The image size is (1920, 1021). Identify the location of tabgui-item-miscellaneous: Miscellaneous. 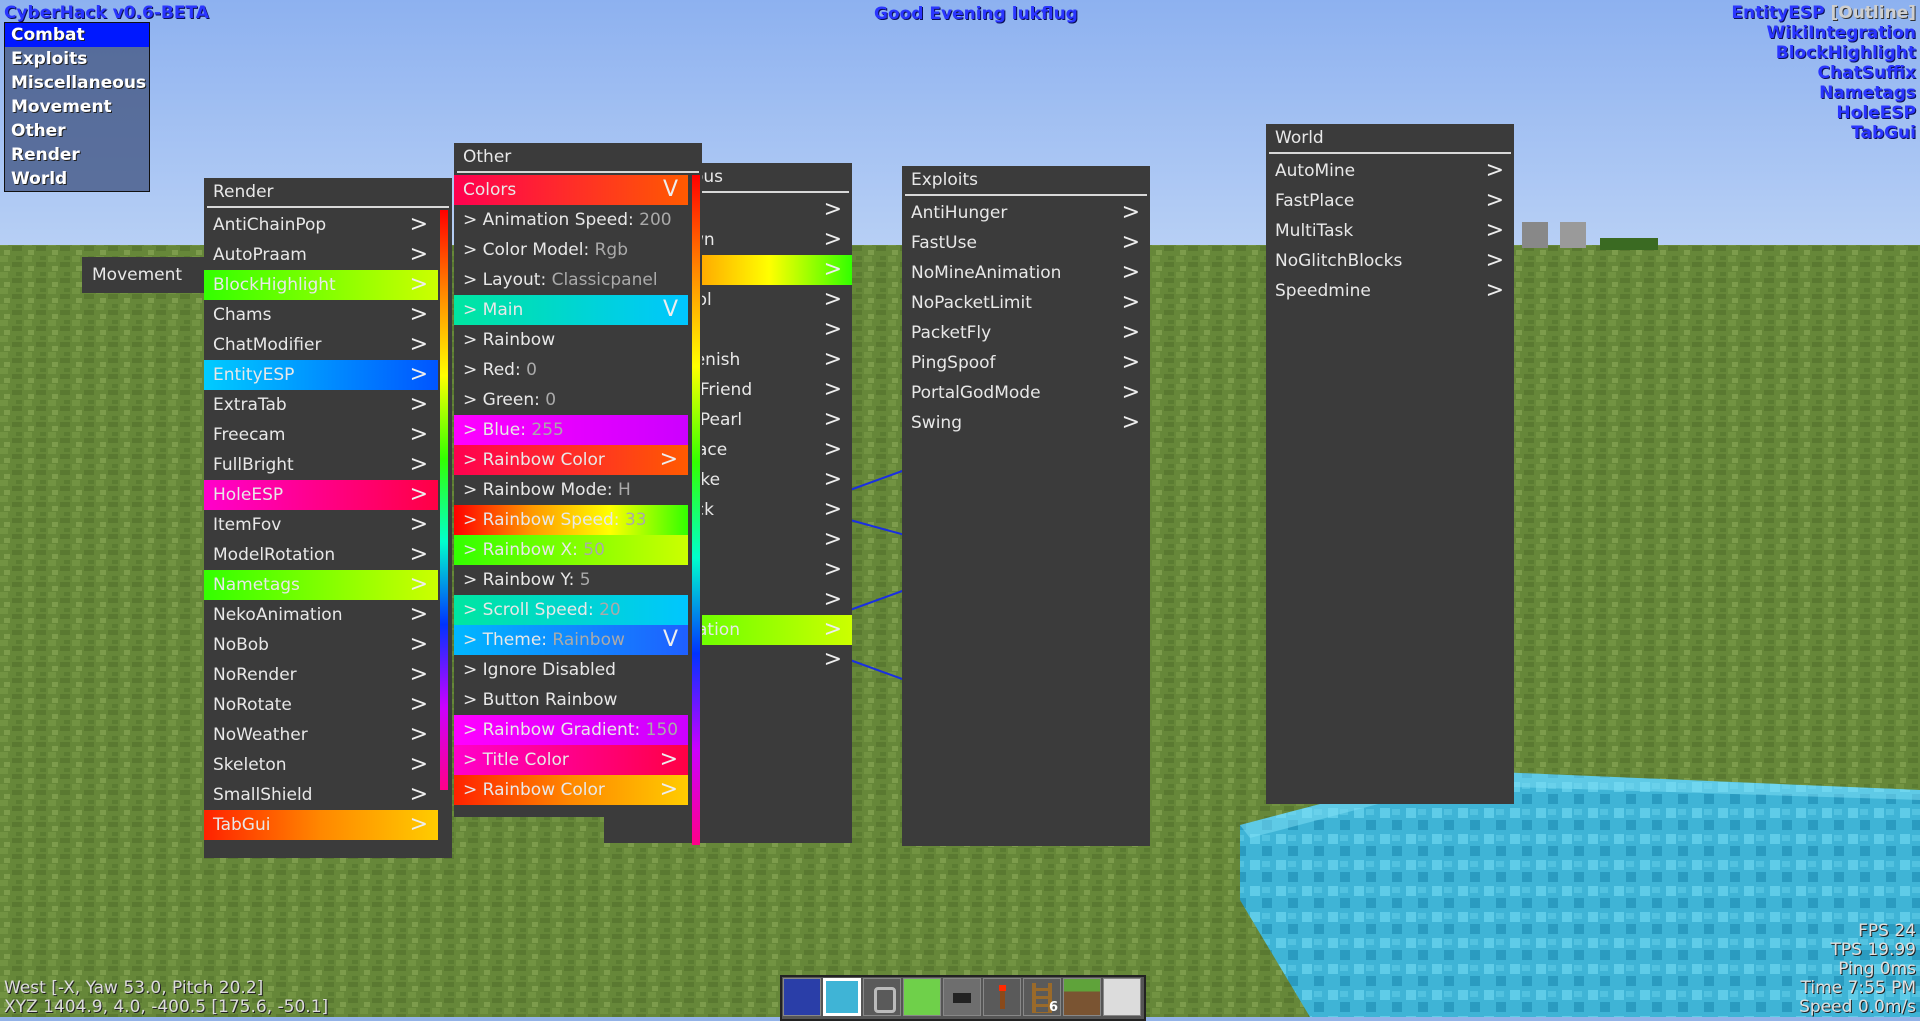
(77, 83).